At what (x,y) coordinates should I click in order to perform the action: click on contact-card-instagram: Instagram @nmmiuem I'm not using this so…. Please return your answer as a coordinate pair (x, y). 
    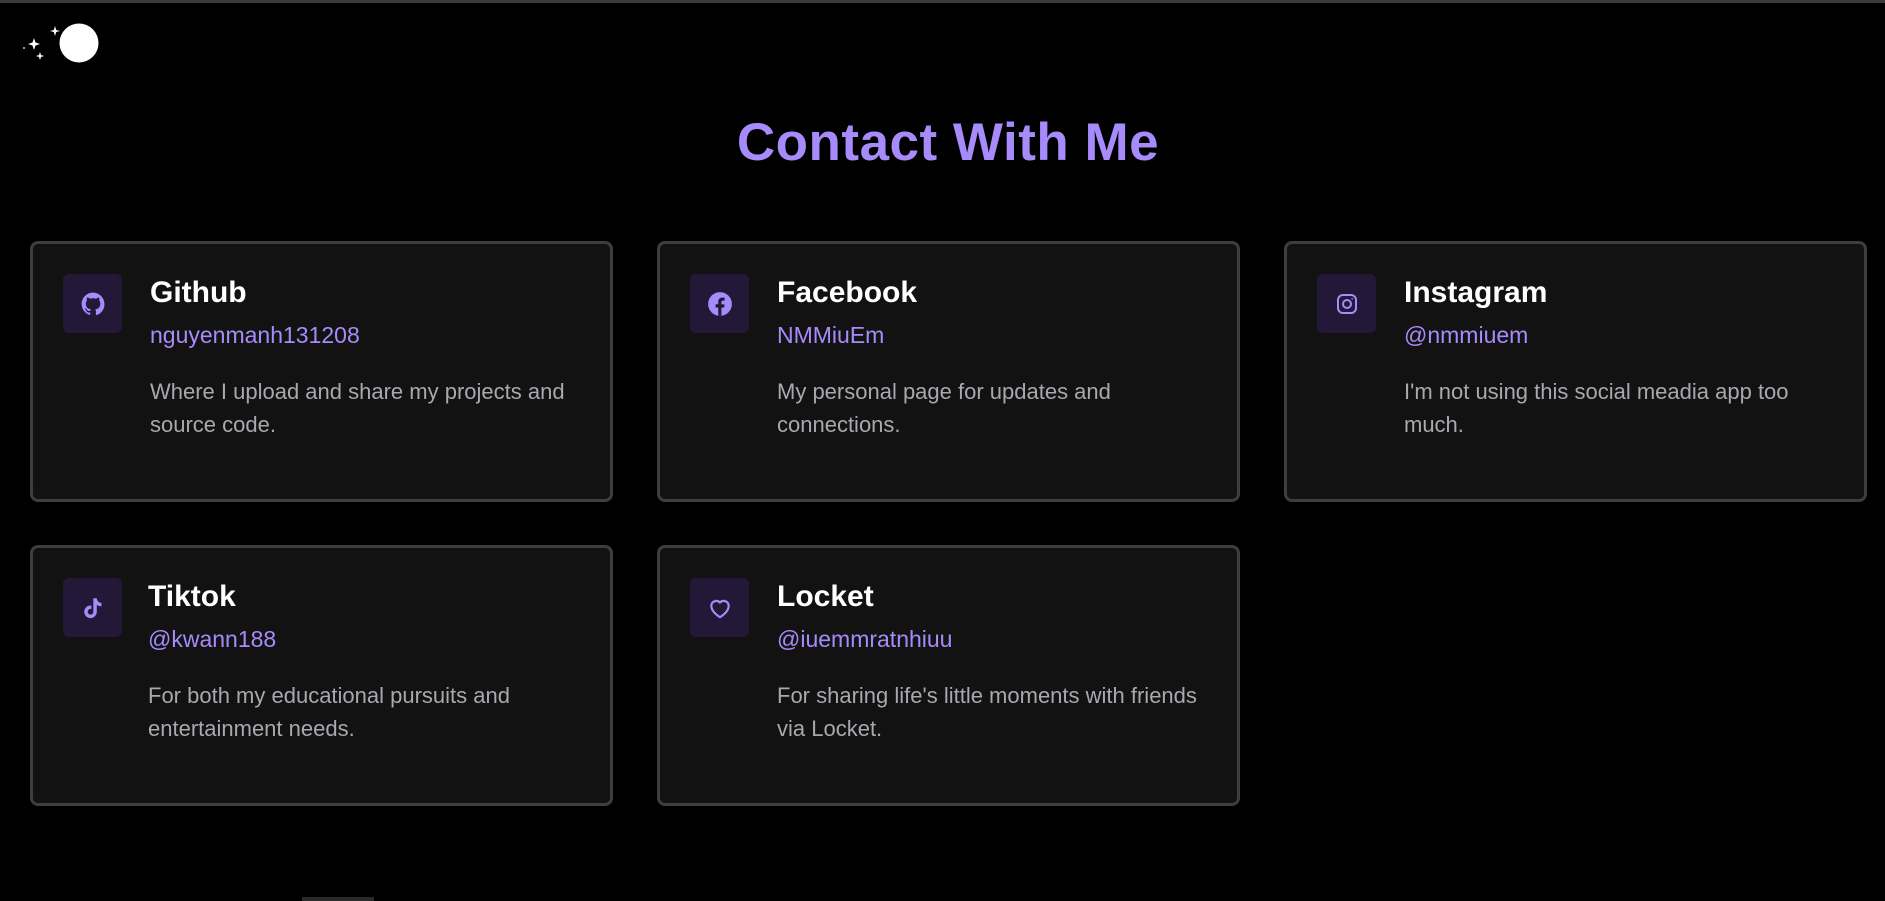
    Looking at the image, I should click on (1575, 371).